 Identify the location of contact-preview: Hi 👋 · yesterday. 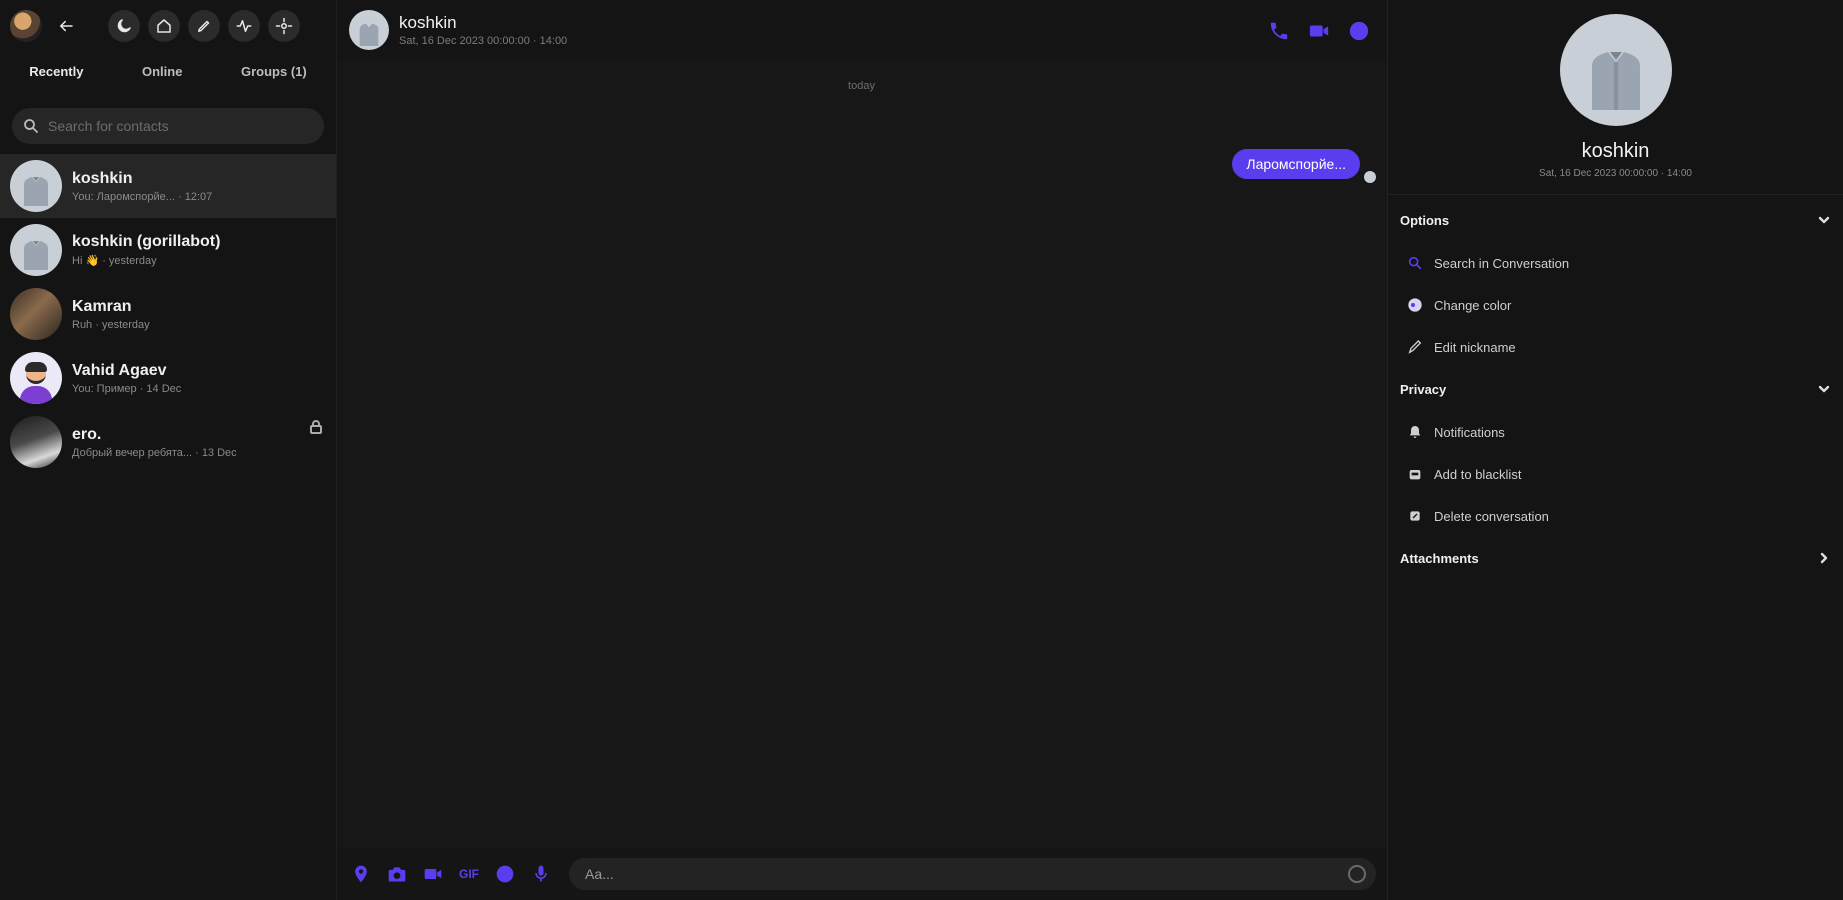
(114, 261).